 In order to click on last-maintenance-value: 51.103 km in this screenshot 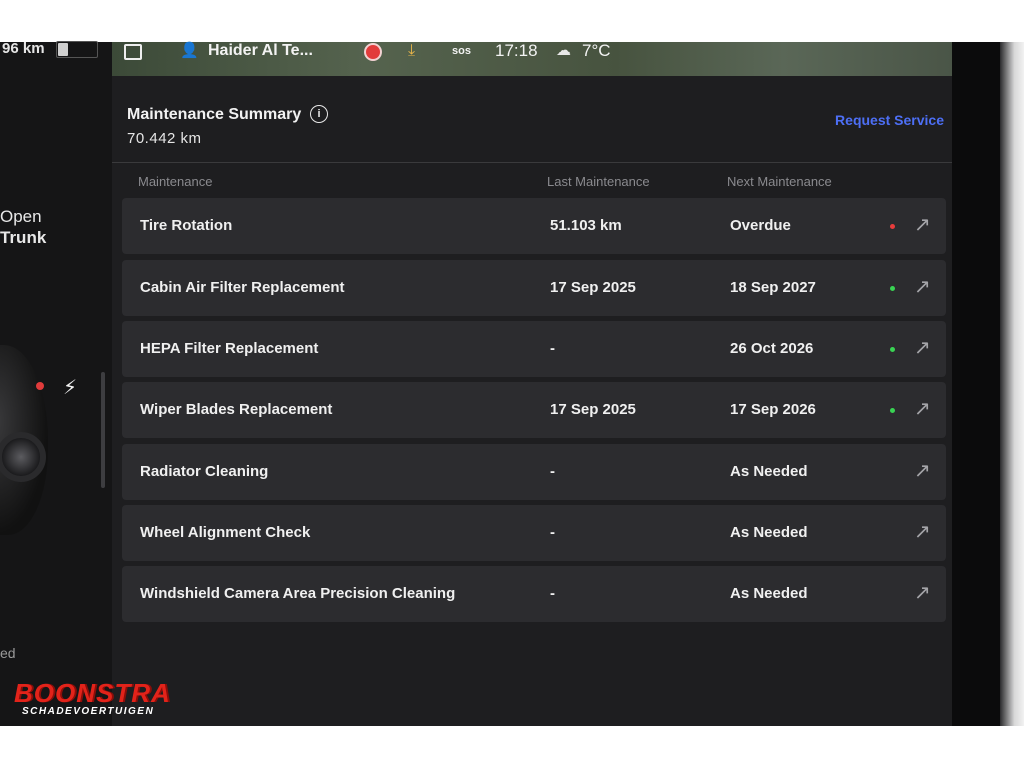, I will do `click(586, 225)`.